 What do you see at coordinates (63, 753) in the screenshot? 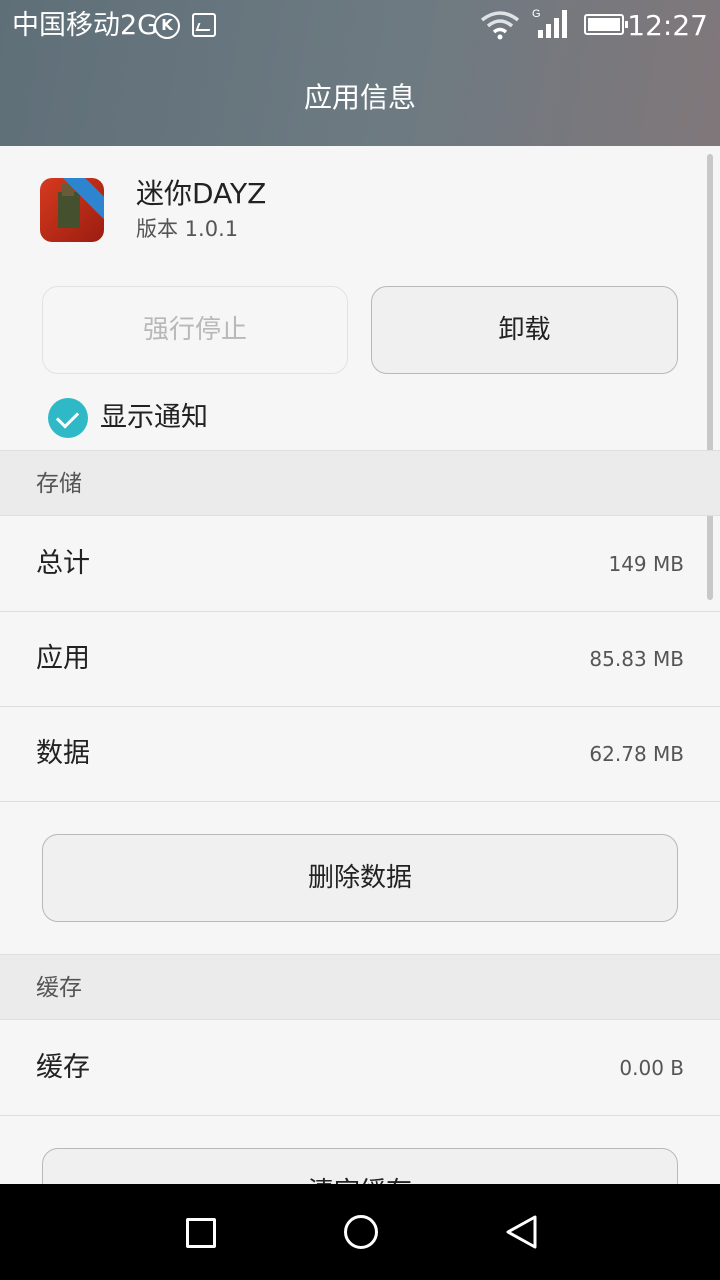
I see `row-label: 数据` at bounding box center [63, 753].